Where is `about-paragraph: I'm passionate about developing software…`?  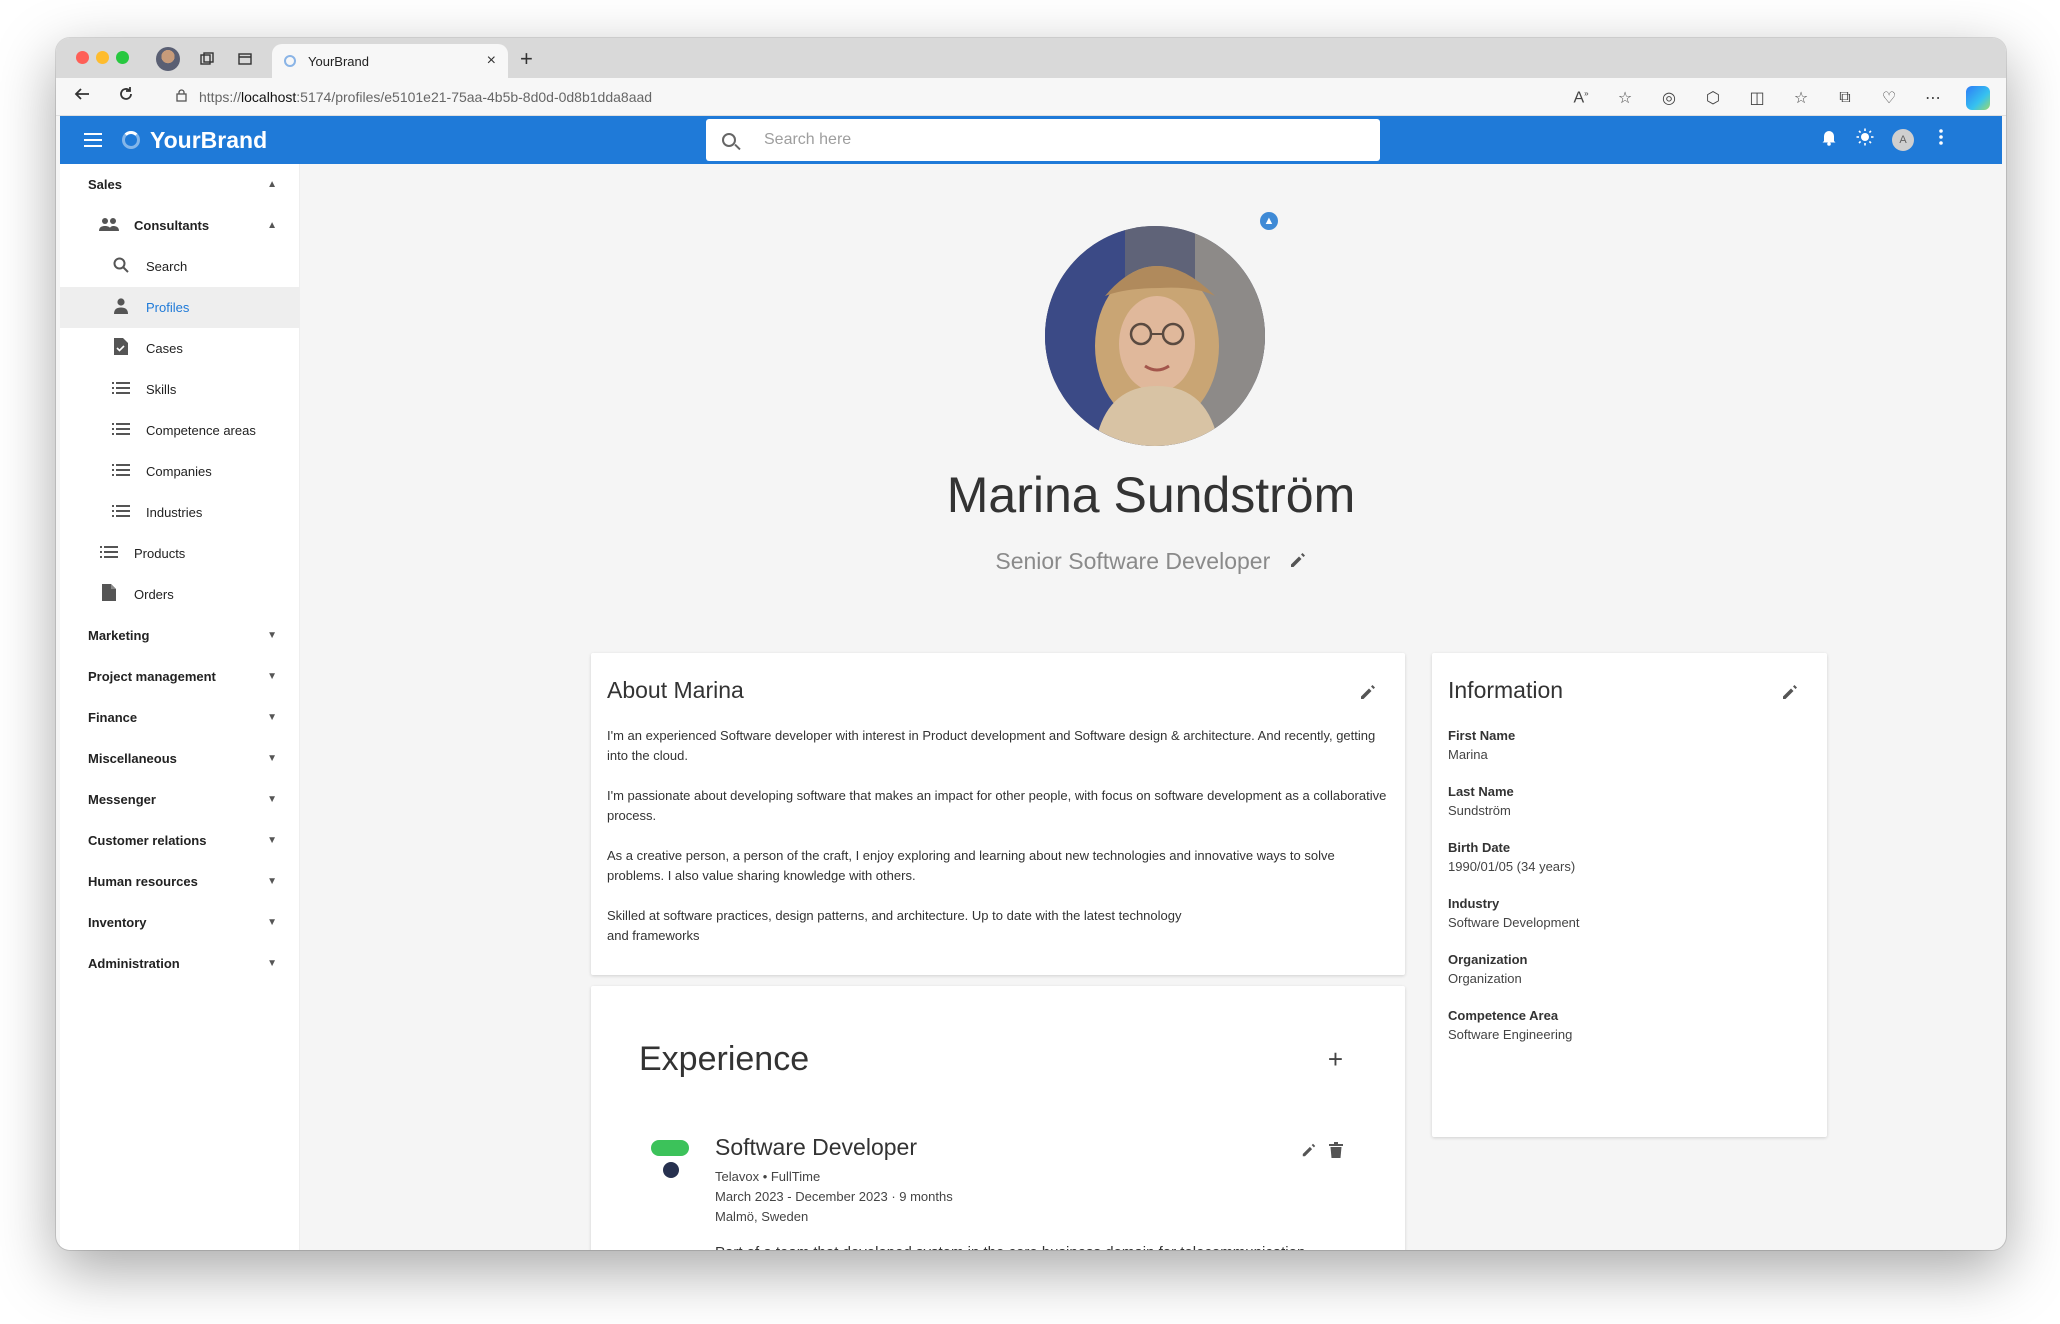 about-paragraph: I'm passionate about developing software… is located at coordinates (997, 805).